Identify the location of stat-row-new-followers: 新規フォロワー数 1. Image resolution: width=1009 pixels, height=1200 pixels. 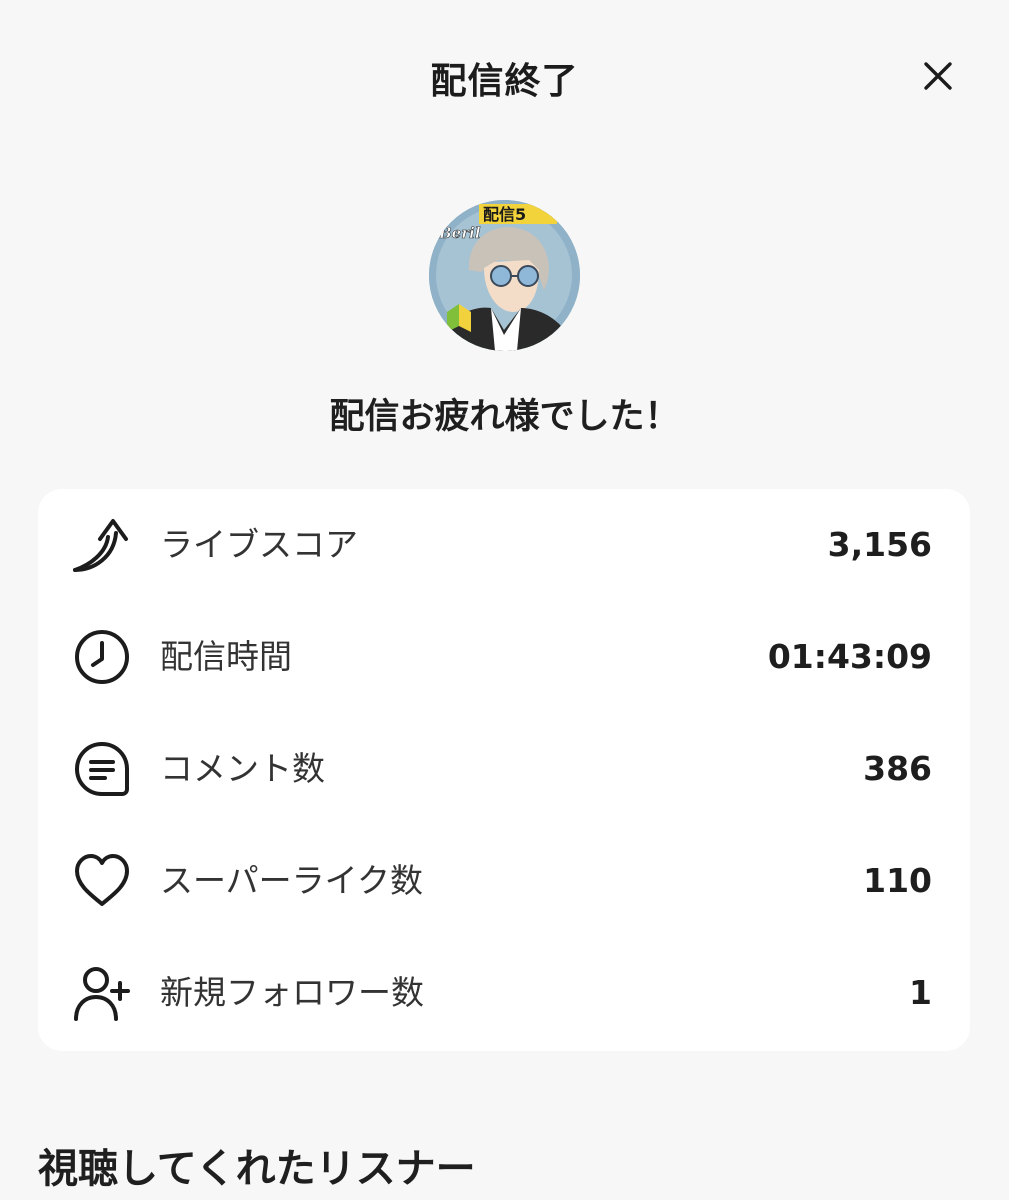
(504, 993).